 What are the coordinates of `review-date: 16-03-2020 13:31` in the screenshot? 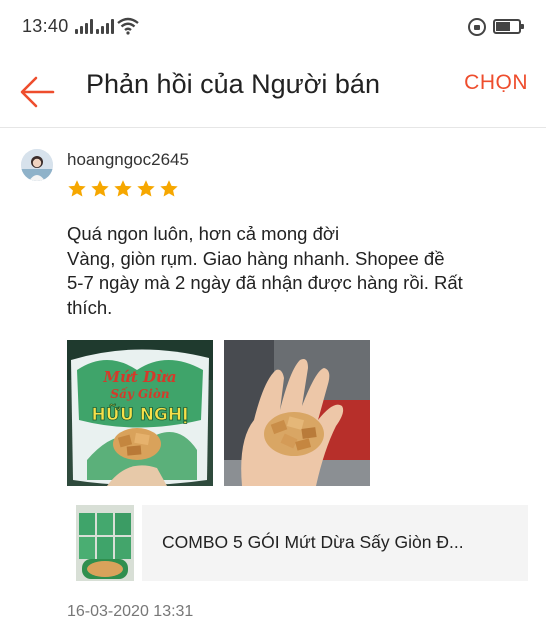 It's located at (130, 611).